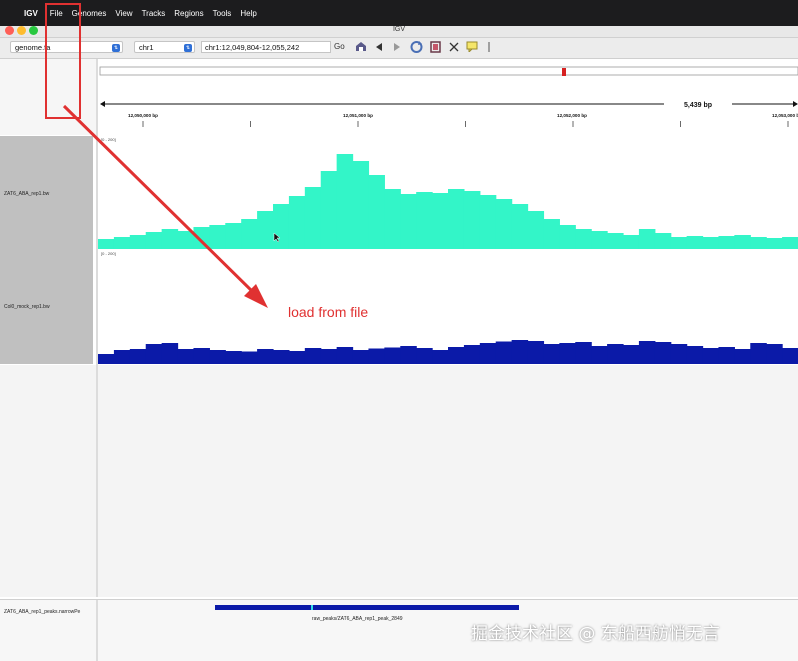 The width and height of the screenshot is (798, 661). What do you see at coordinates (63, 61) in the screenshot?
I see `annotation-highlight-box` at bounding box center [63, 61].